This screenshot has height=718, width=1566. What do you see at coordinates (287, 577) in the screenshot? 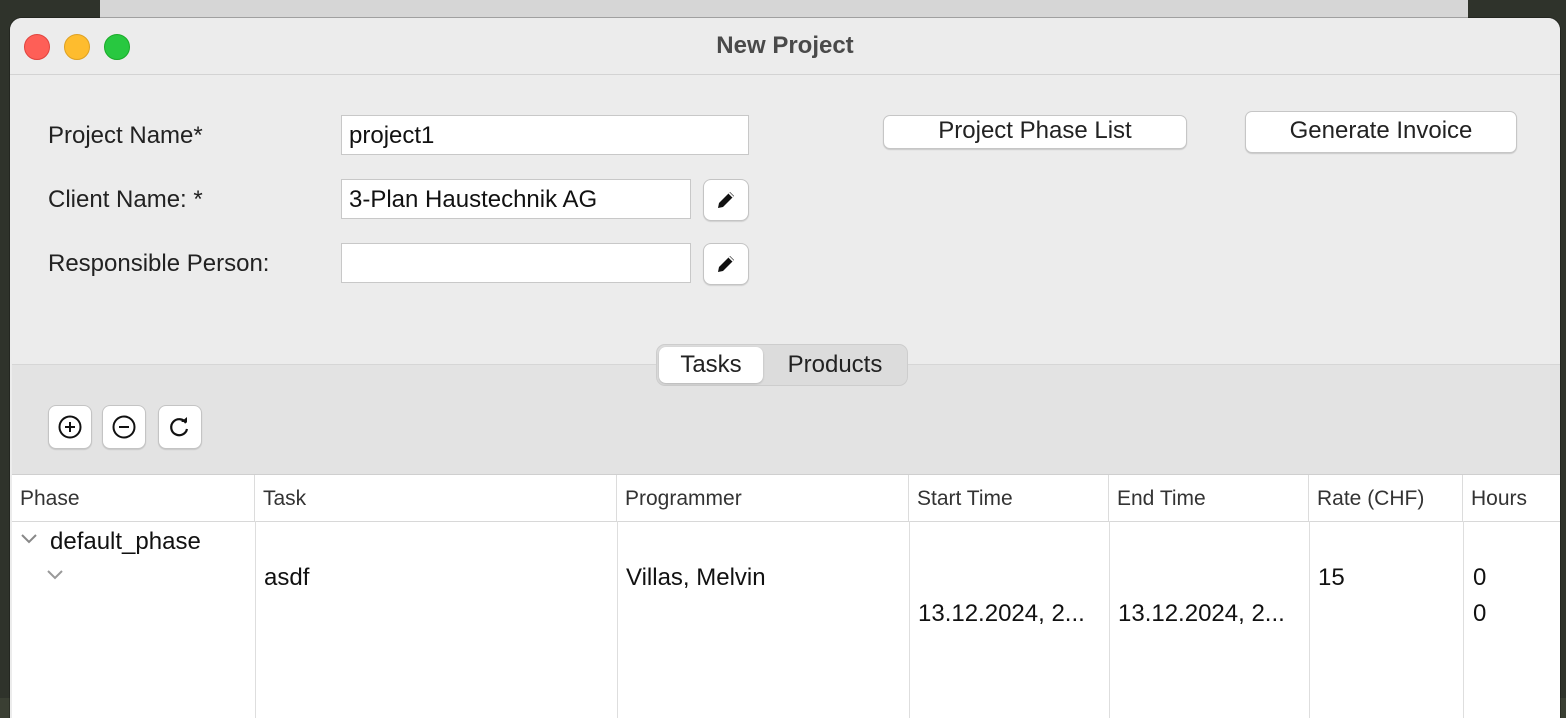
I see `task-name: asdf` at bounding box center [287, 577].